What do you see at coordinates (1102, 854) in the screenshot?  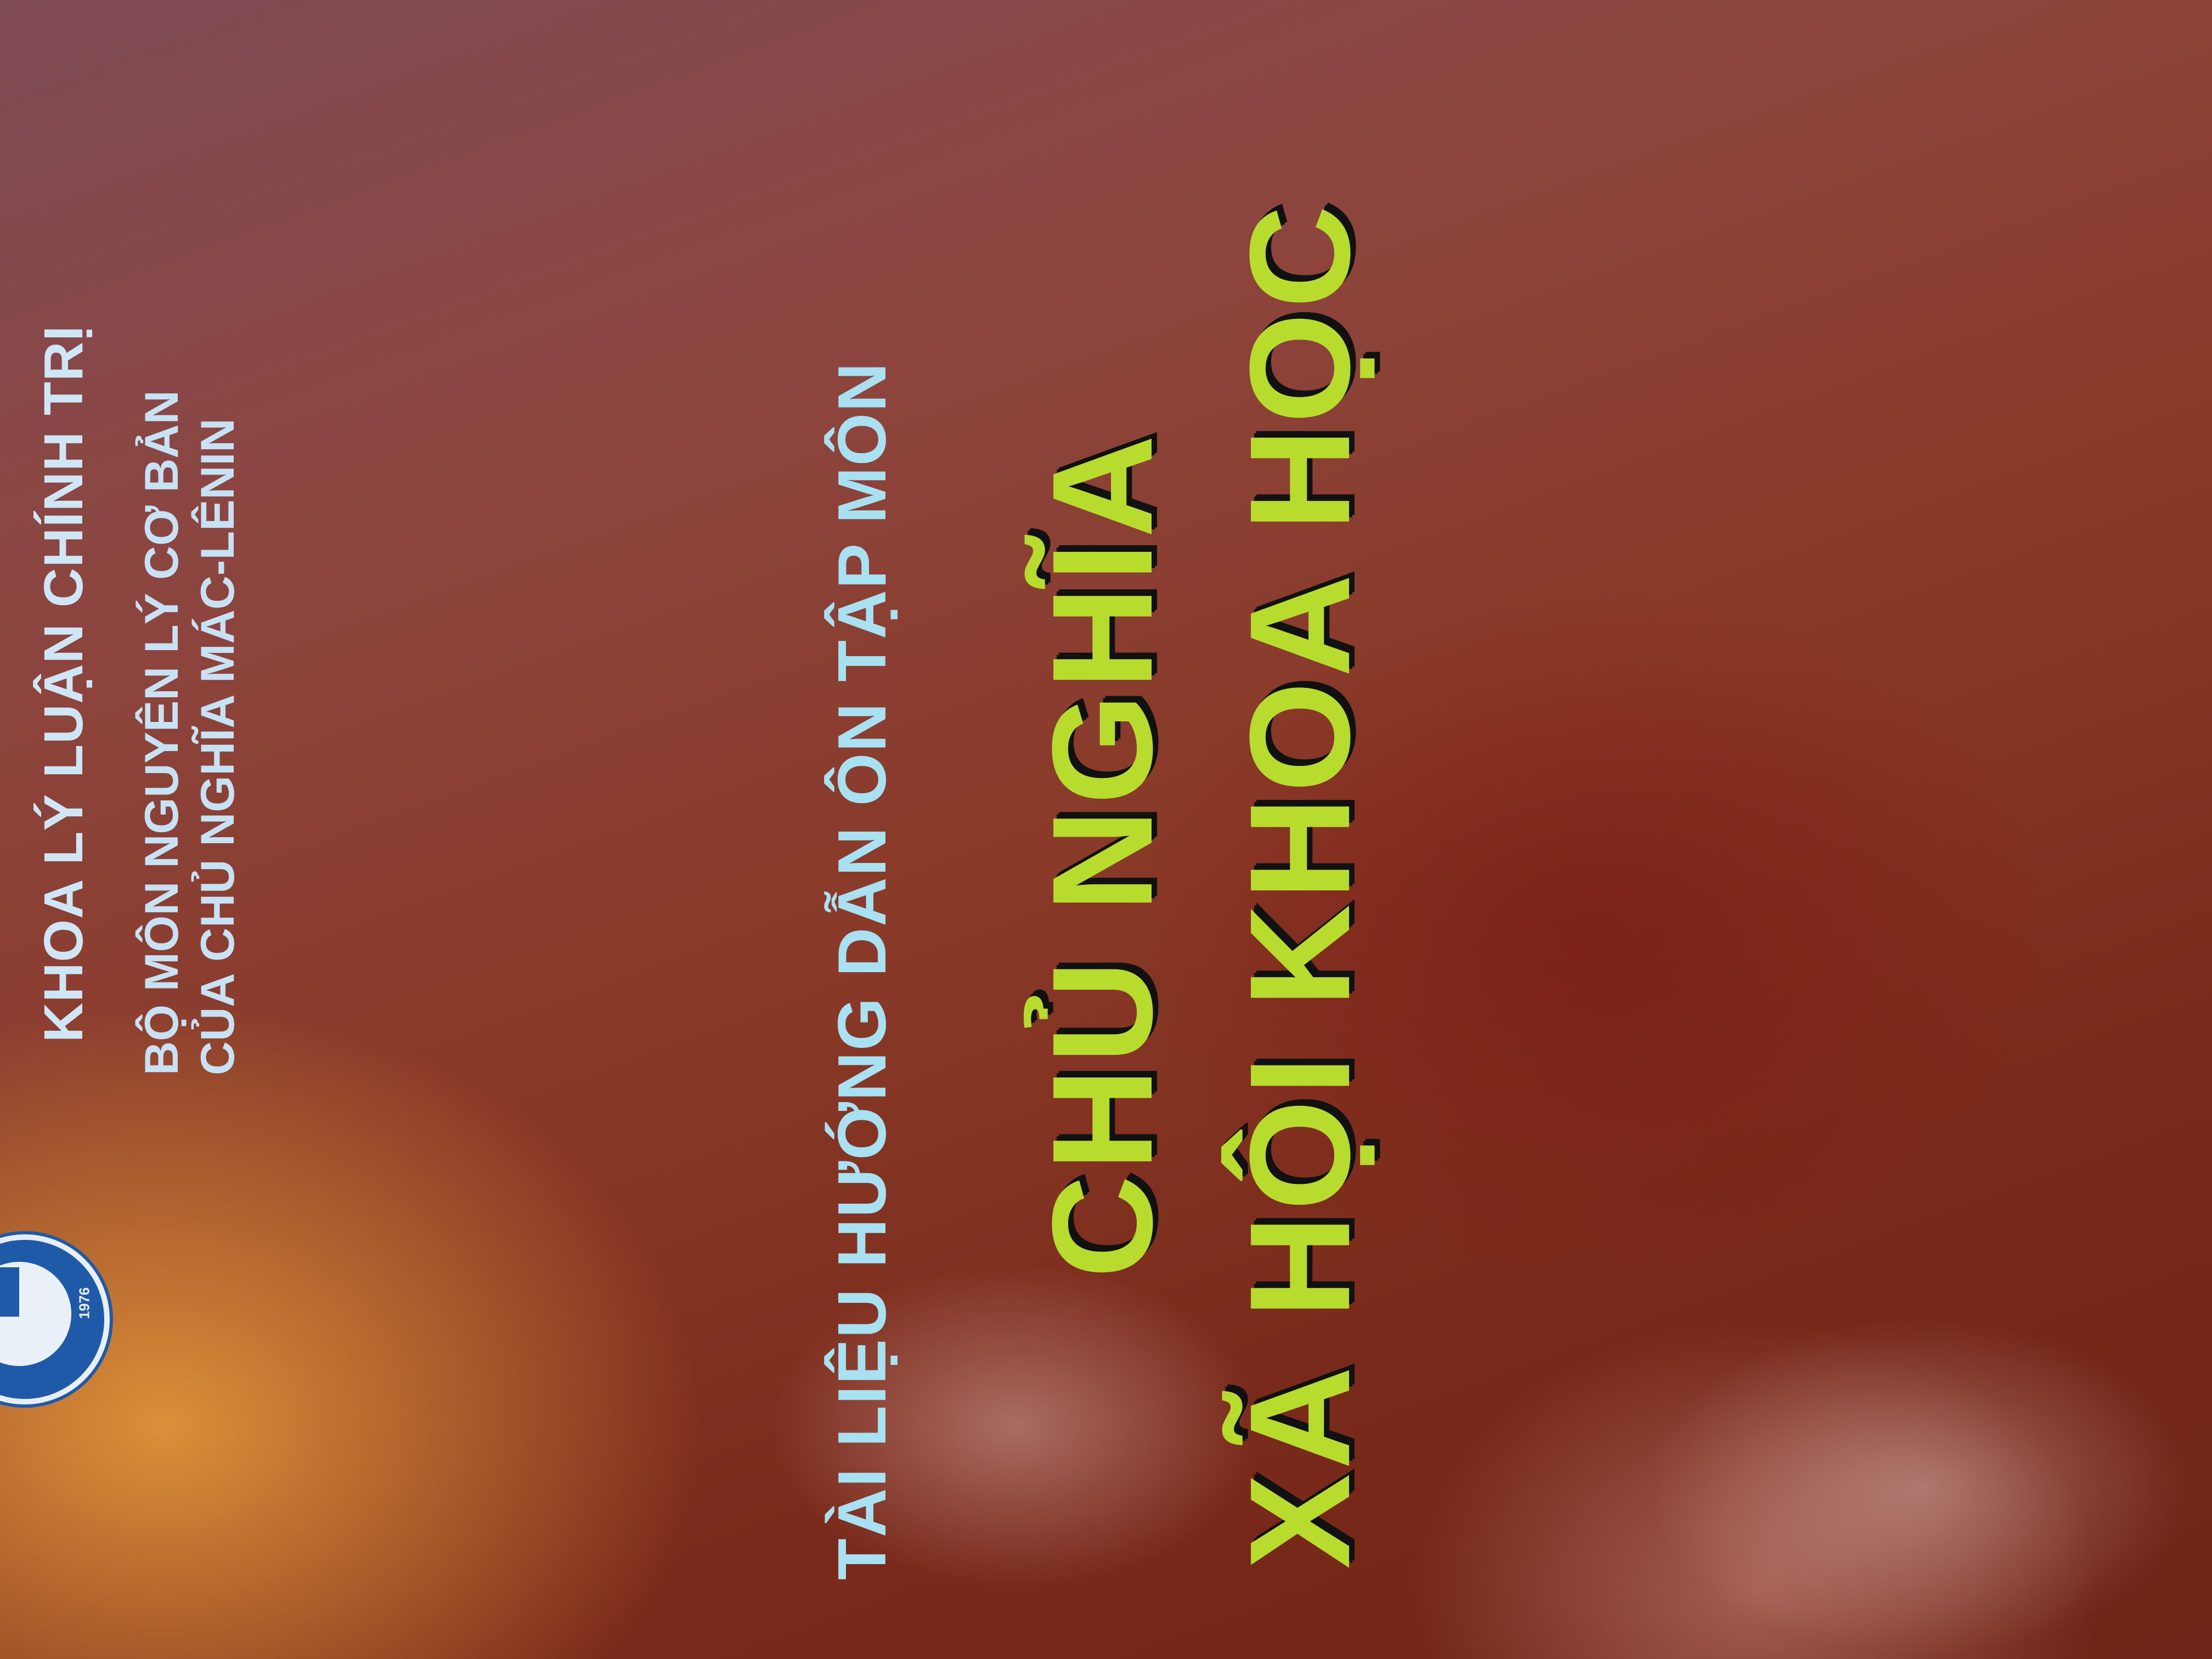 I see `title-line-1: CHỦ NGHĨA` at bounding box center [1102, 854].